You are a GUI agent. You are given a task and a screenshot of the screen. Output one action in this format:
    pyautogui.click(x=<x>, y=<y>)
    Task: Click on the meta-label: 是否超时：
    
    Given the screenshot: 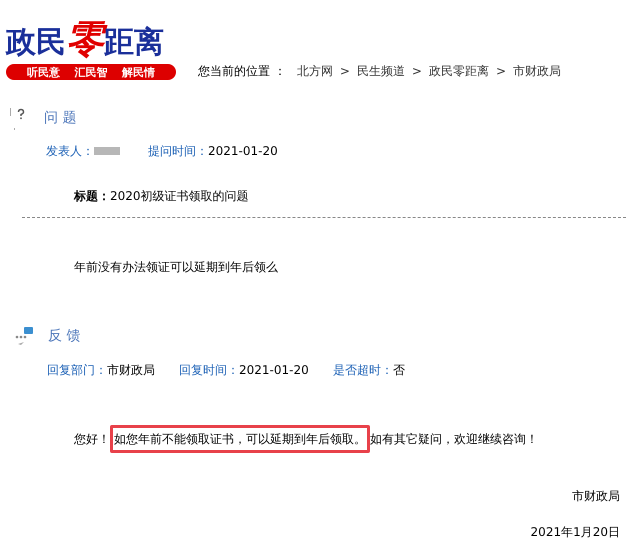 What is the action you would take?
    pyautogui.click(x=362, y=370)
    